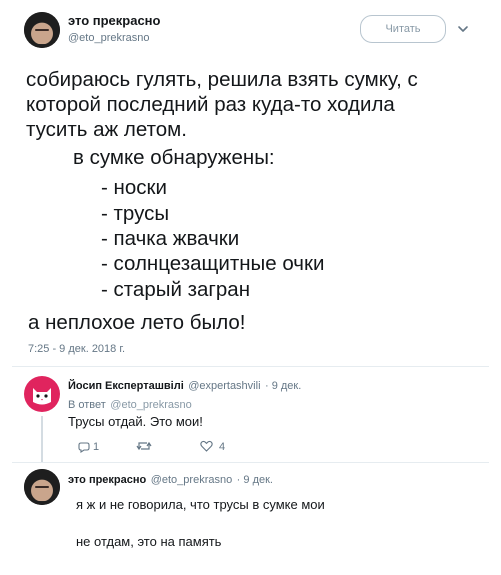 This screenshot has height=575, width=501. I want to click on in-reply-to: В ответ @eto_prekrasno, so click(130, 404).